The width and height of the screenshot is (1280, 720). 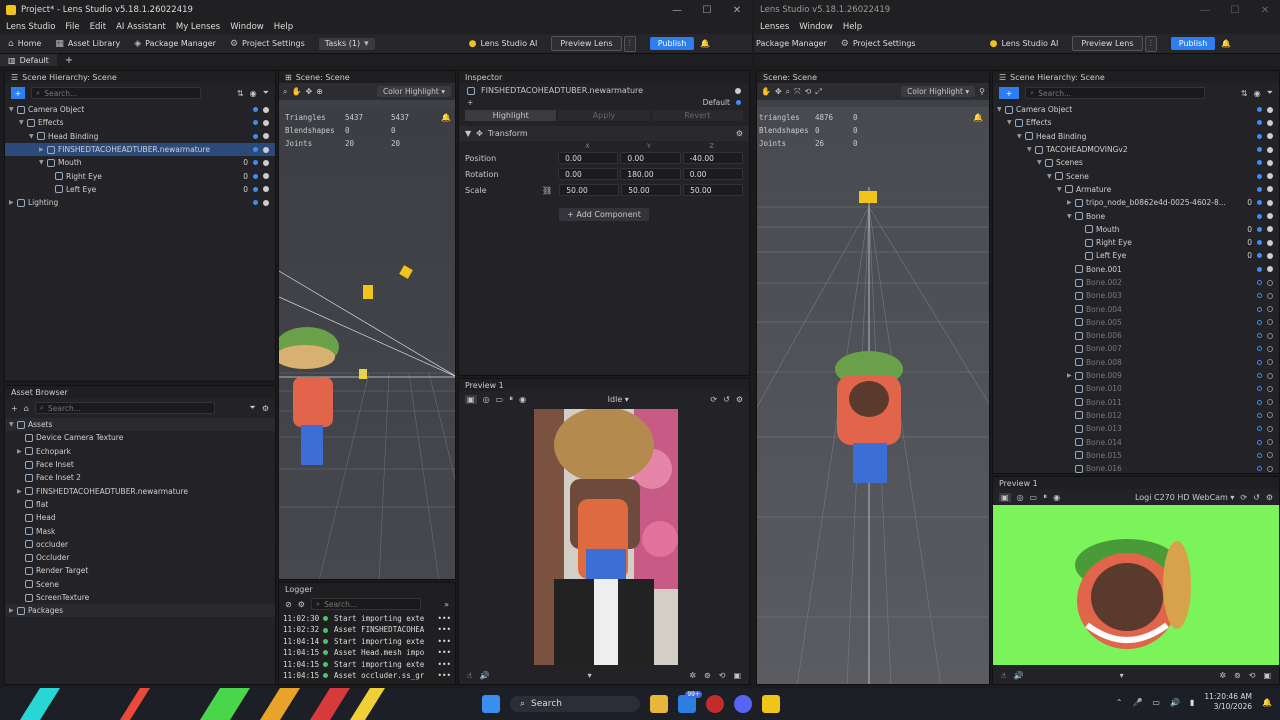 What do you see at coordinates (791, 43) in the screenshot?
I see `package-manager-button: Package Manager` at bounding box center [791, 43].